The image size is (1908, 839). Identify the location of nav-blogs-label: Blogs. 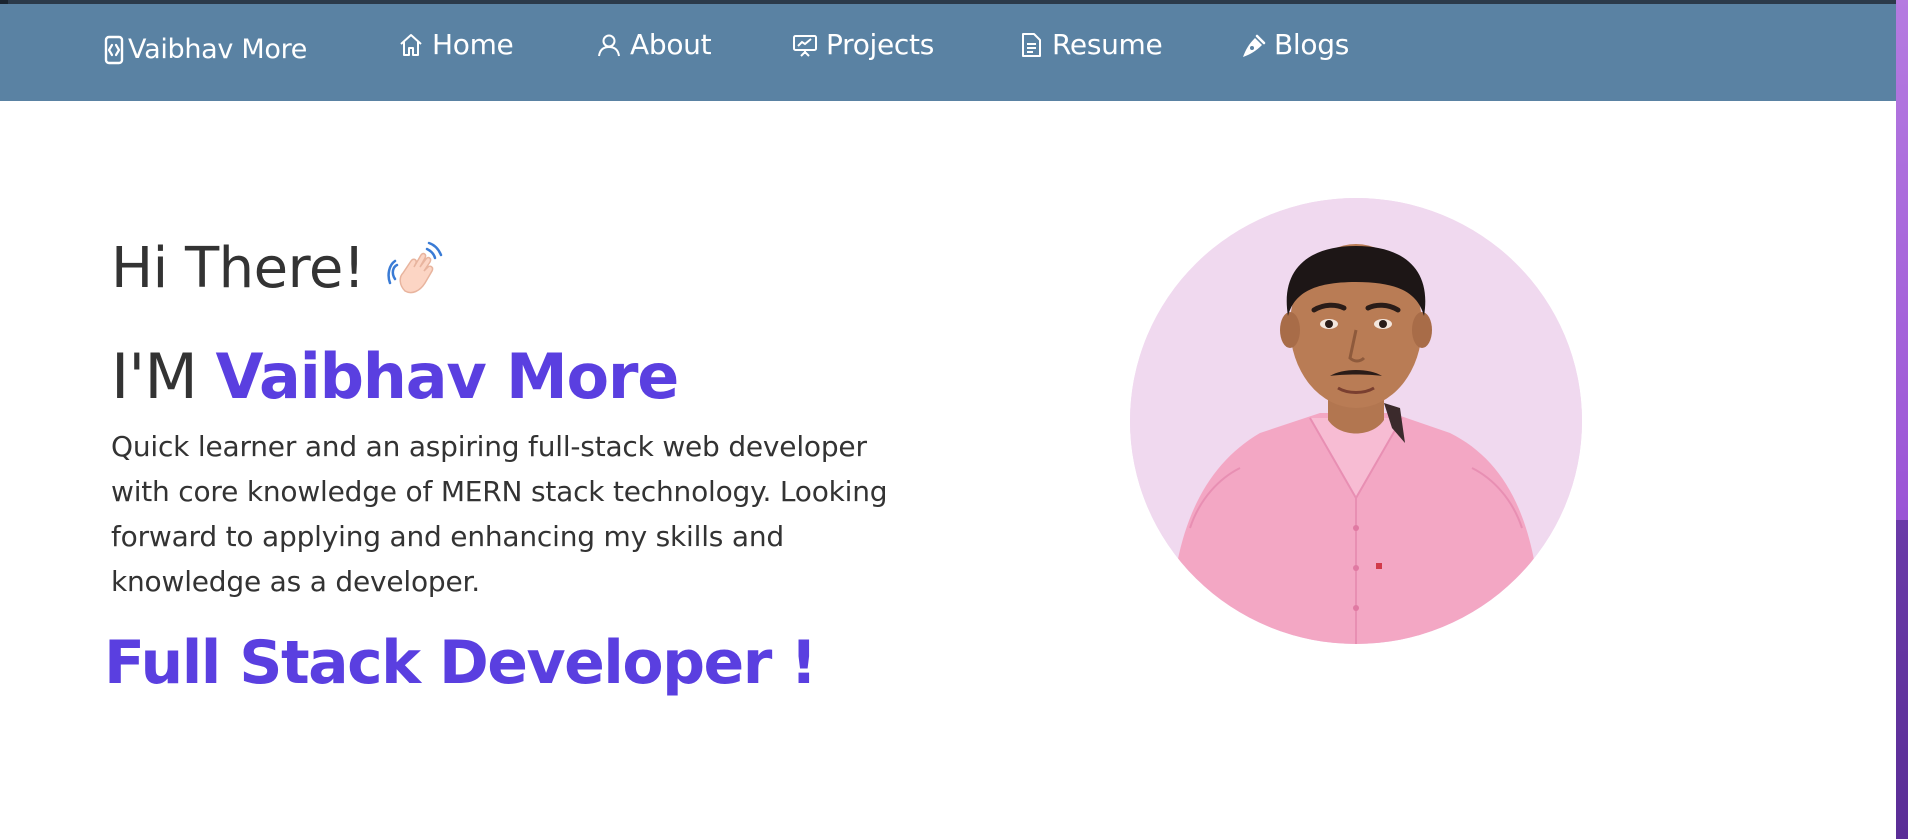
(1311, 44).